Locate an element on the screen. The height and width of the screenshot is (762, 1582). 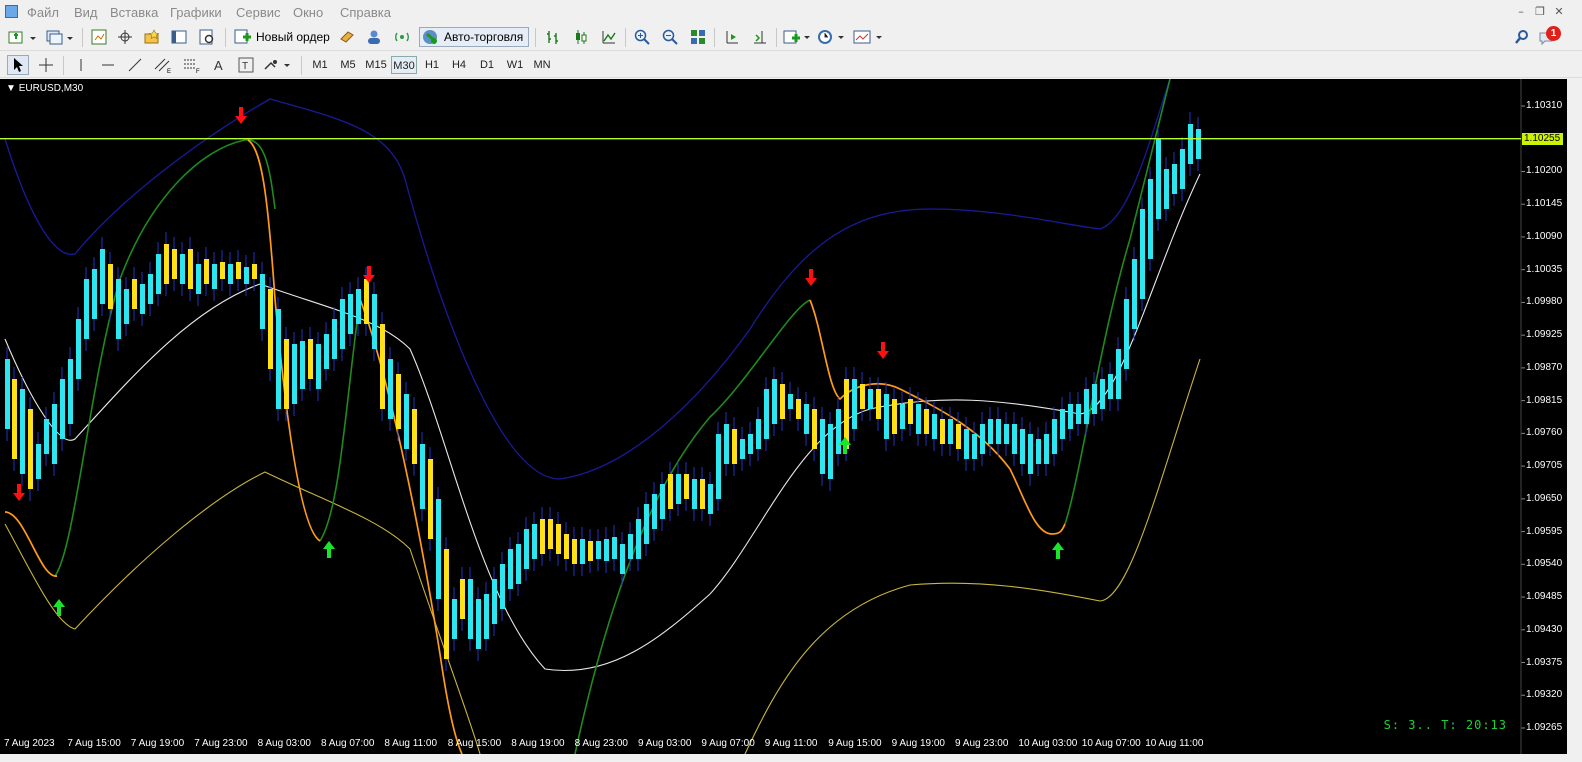
timeframe-m5: M5 is located at coordinates (348, 65).